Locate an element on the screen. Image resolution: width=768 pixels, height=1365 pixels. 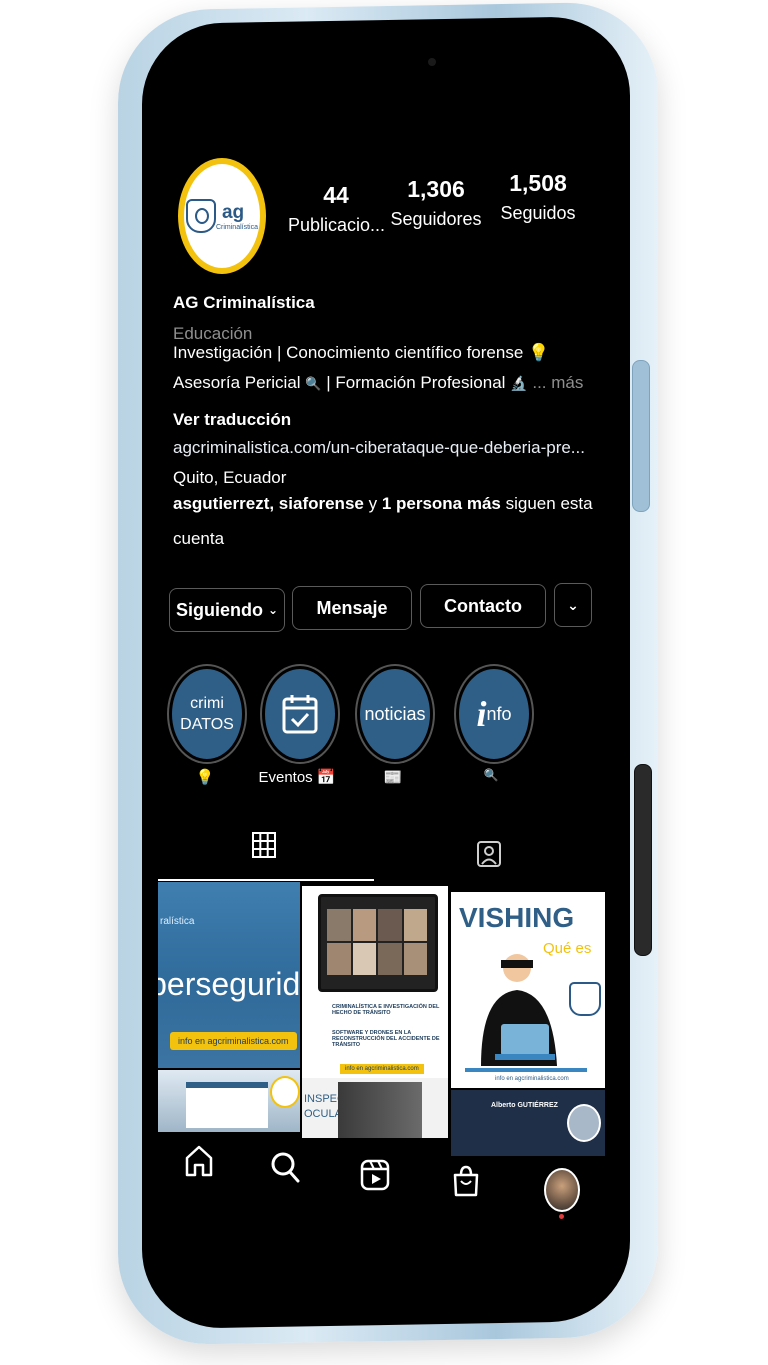
more-link: ... más is located at coordinates (557, 382).